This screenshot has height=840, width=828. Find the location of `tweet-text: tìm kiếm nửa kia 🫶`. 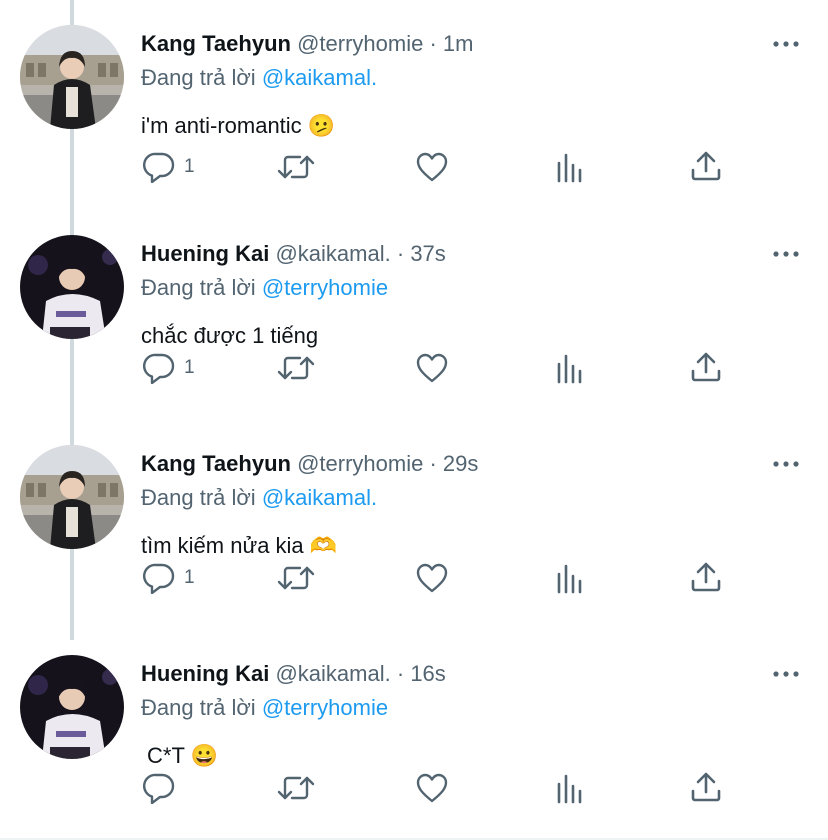

tweet-text: tìm kiếm nửa kia 🫶 is located at coordinates (239, 545).